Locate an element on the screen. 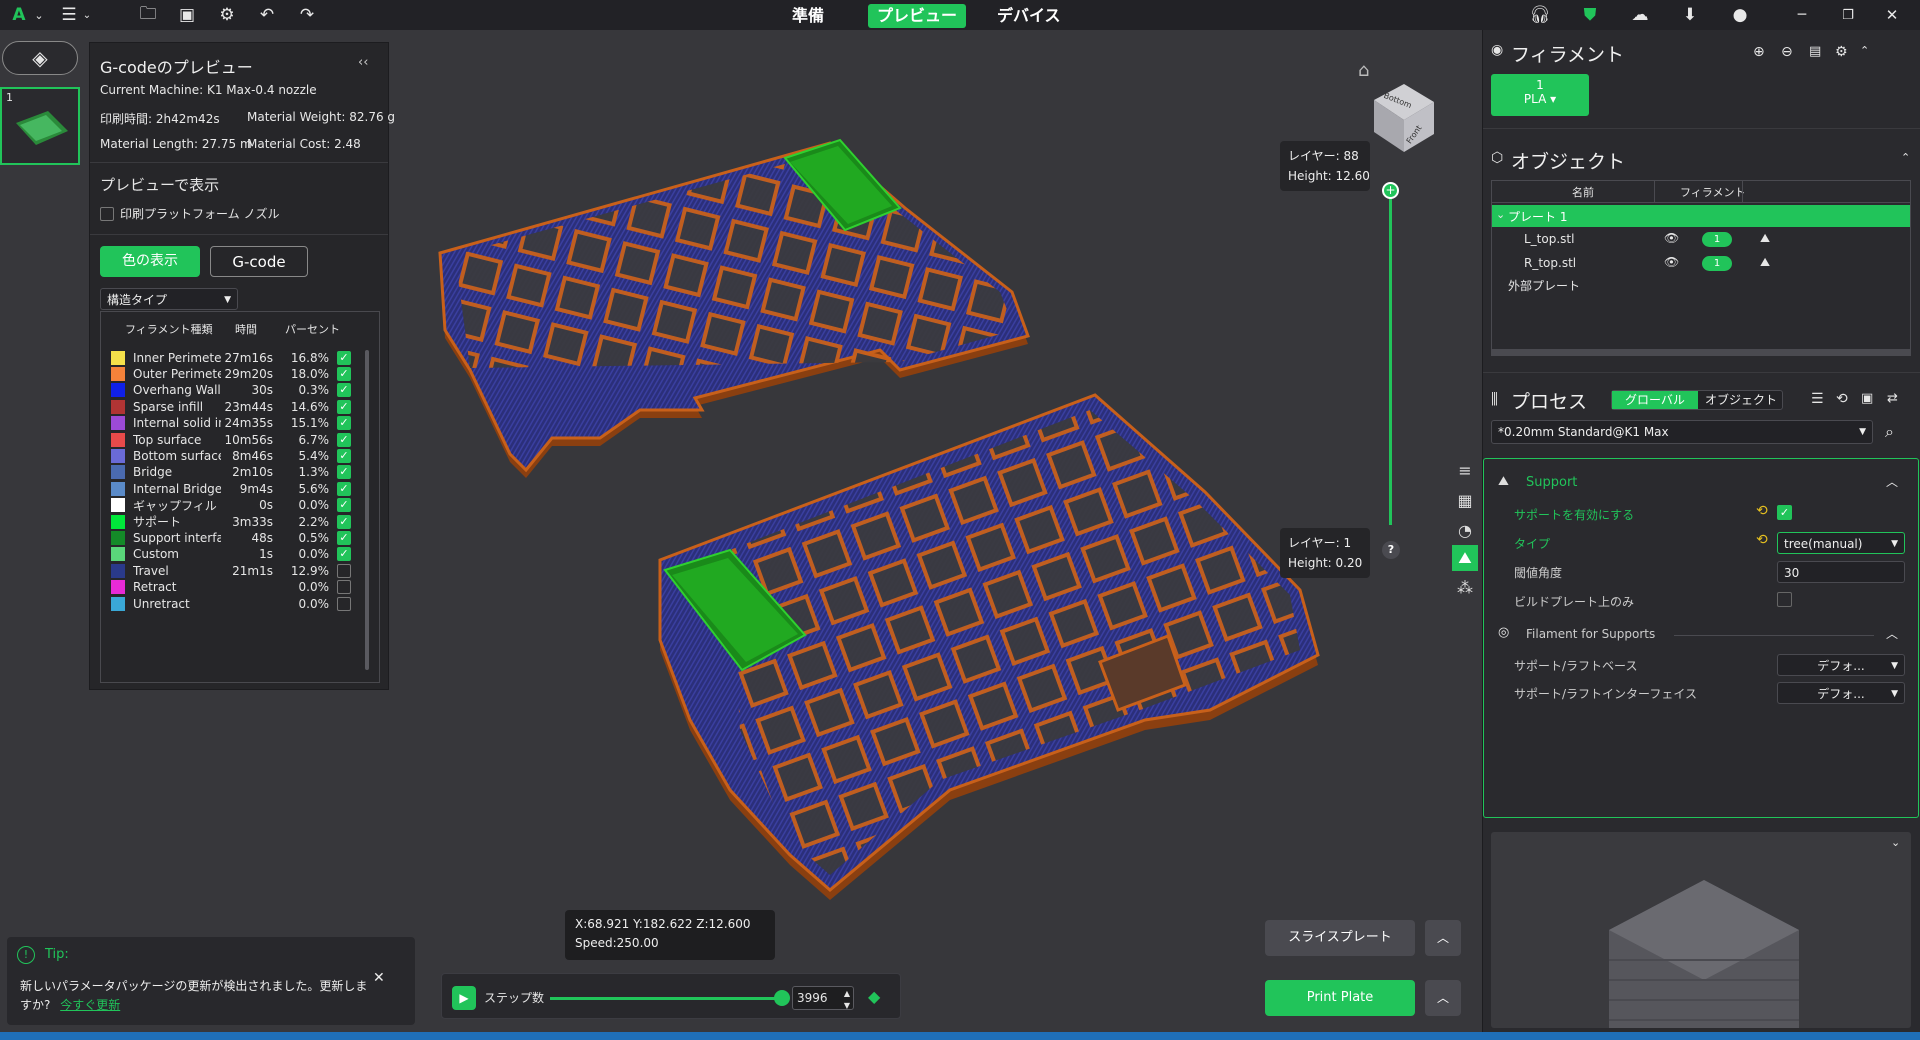 The image size is (1920, 1040). menu-icon: ☰ is located at coordinates (69, 15).